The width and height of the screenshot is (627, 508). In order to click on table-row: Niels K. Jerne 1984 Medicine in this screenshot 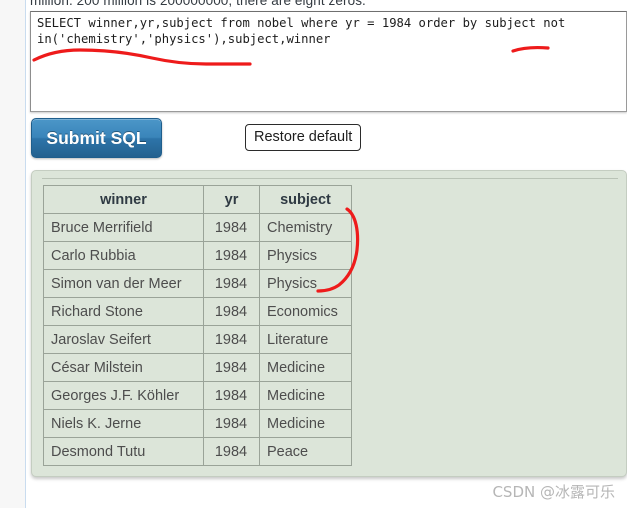, I will do `click(197, 423)`.